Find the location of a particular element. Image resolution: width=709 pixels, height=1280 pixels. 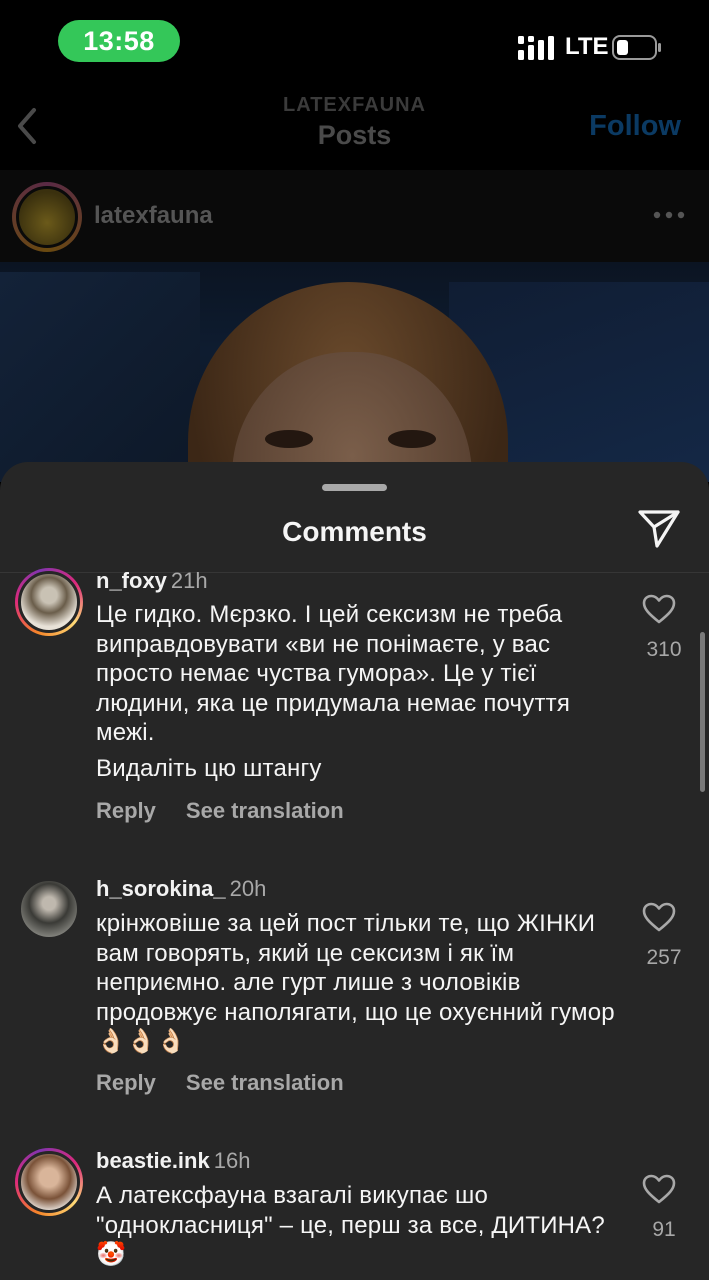

status-bar: 13:58 LTE is located at coordinates (354, 45).